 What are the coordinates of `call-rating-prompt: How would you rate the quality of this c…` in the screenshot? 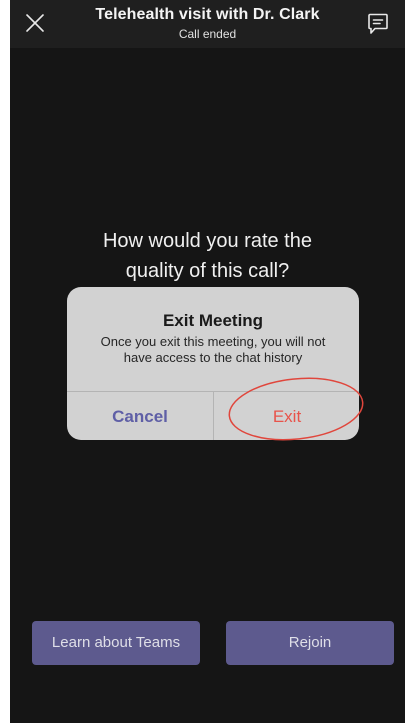 It's located at (207, 256).